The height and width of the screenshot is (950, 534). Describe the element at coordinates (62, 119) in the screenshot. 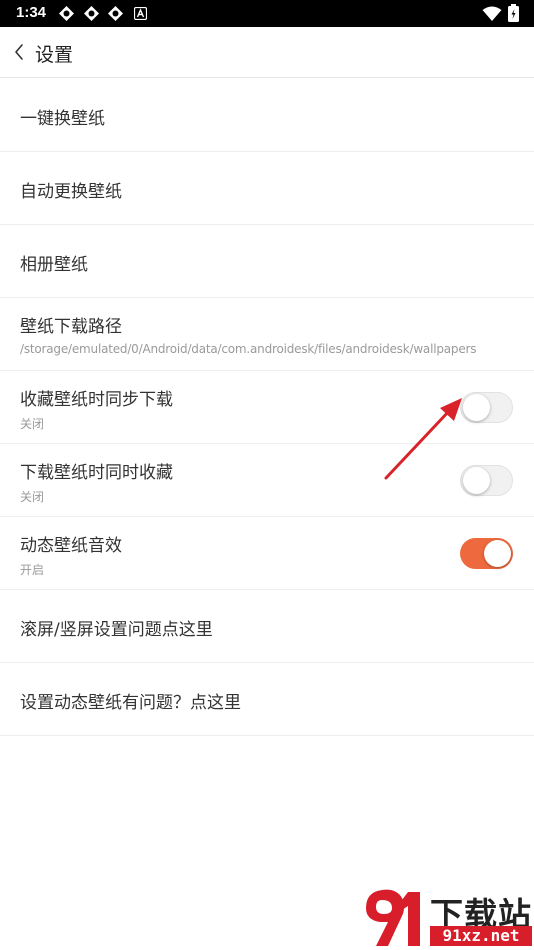

I see `setting-title: 一键换壁纸` at that location.